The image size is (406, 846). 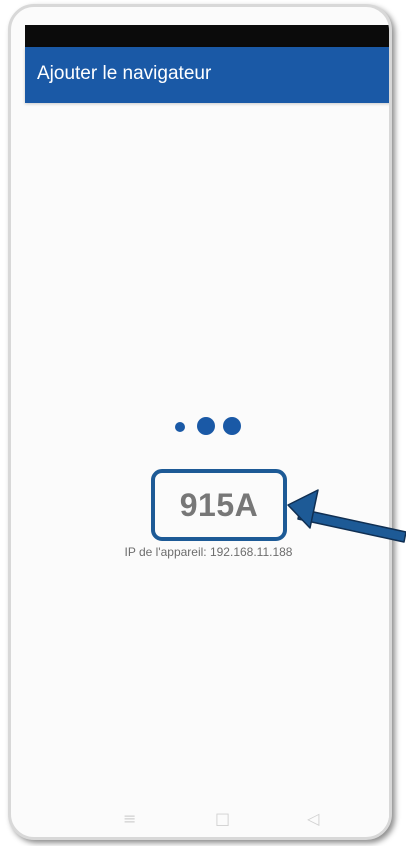 I want to click on back-button: ◁, so click(x=313, y=818).